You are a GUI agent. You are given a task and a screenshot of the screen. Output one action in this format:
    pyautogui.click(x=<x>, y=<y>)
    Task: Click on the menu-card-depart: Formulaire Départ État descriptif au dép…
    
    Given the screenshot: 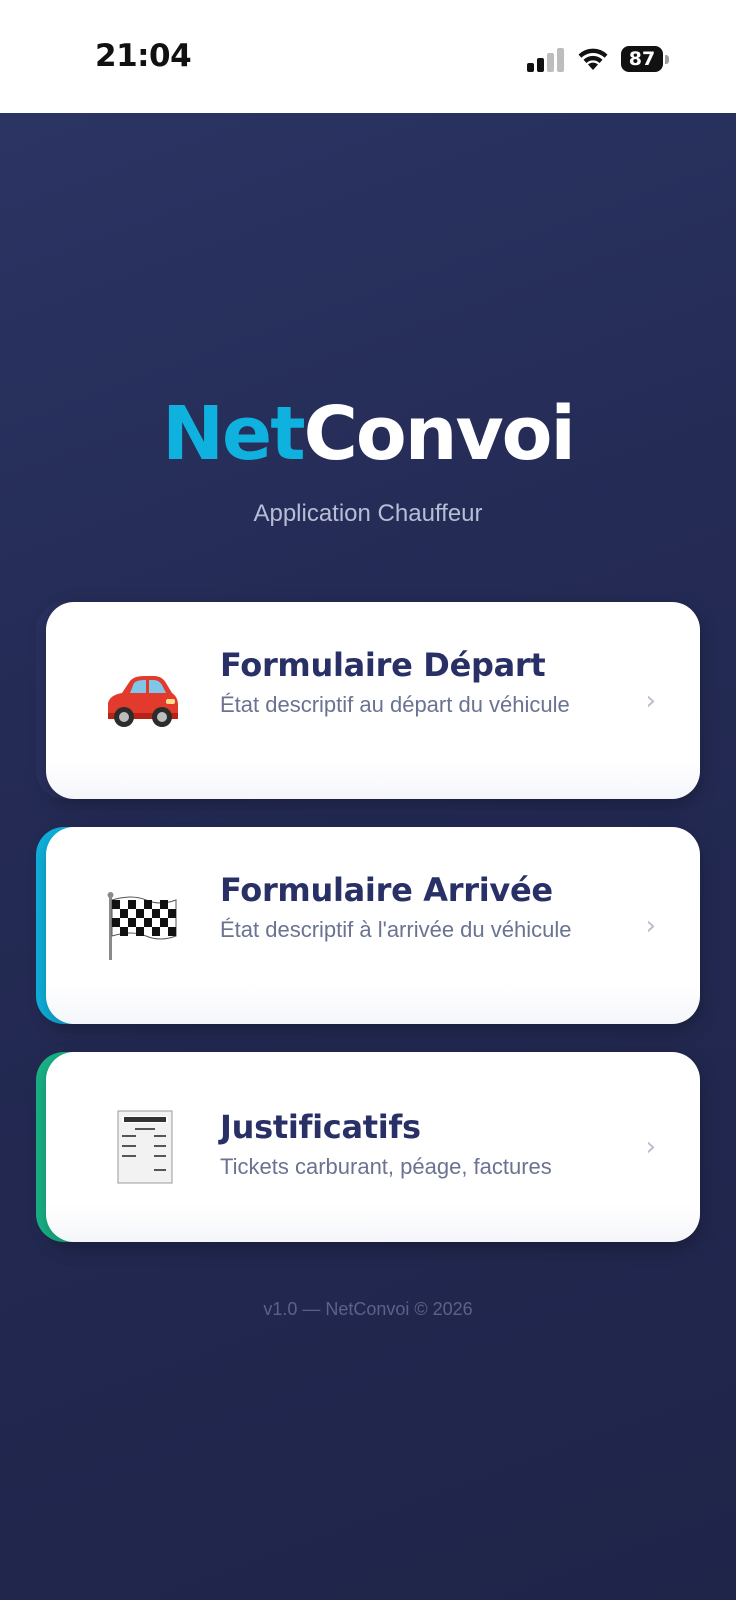 What is the action you would take?
    pyautogui.click(x=368, y=700)
    